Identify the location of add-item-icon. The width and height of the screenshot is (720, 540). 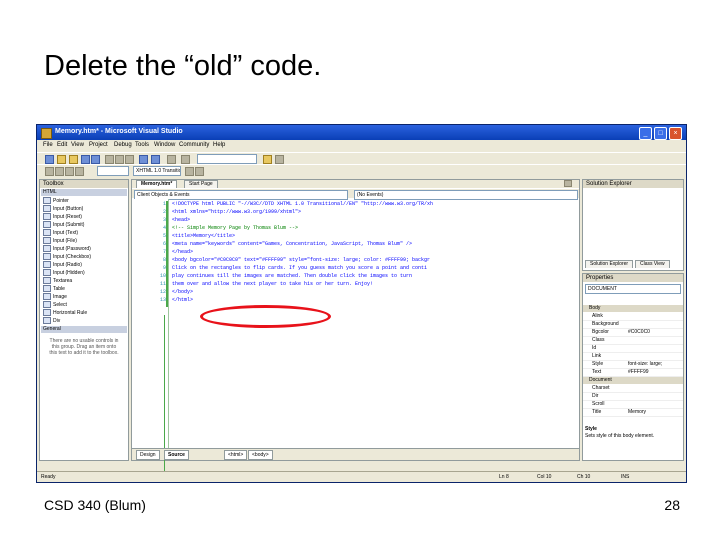
(61, 159).